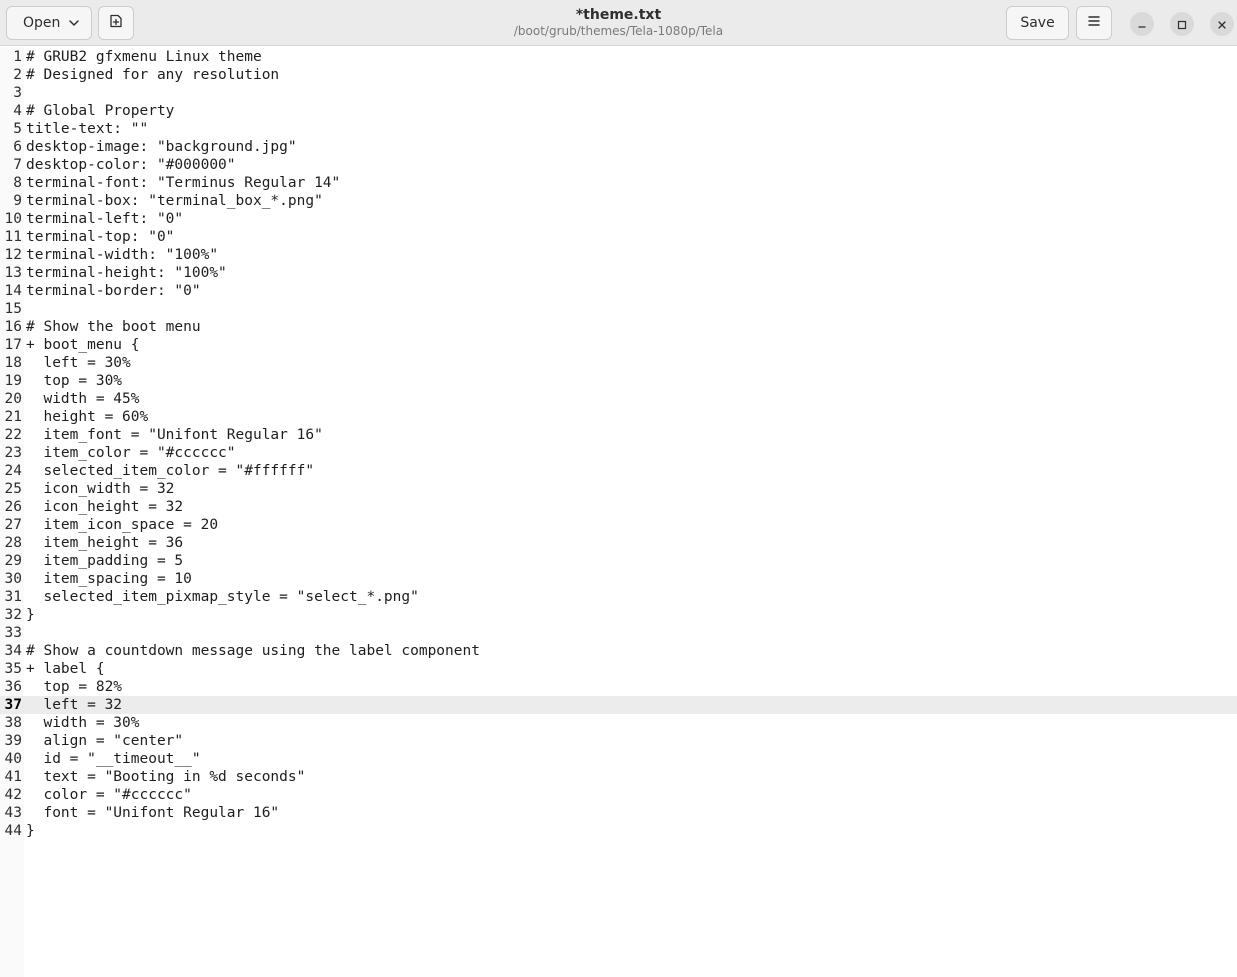 This screenshot has height=977, width=1237. What do you see at coordinates (104, 507) in the screenshot?
I see `line-text: icon_height = 32` at bounding box center [104, 507].